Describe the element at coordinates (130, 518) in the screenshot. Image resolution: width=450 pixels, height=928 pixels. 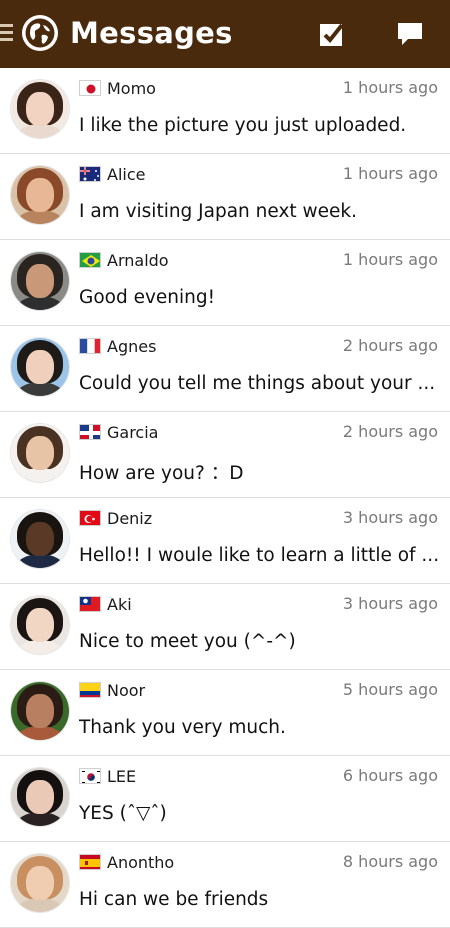
I see `sender-name: Deniz` at that location.